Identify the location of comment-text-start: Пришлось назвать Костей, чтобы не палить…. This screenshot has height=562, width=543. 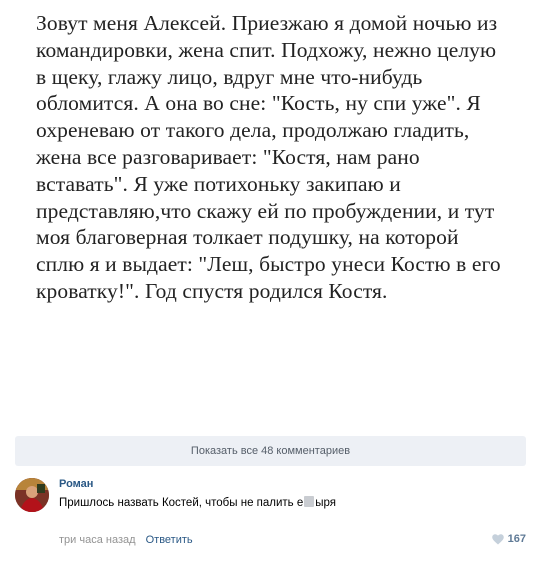
(181, 503).